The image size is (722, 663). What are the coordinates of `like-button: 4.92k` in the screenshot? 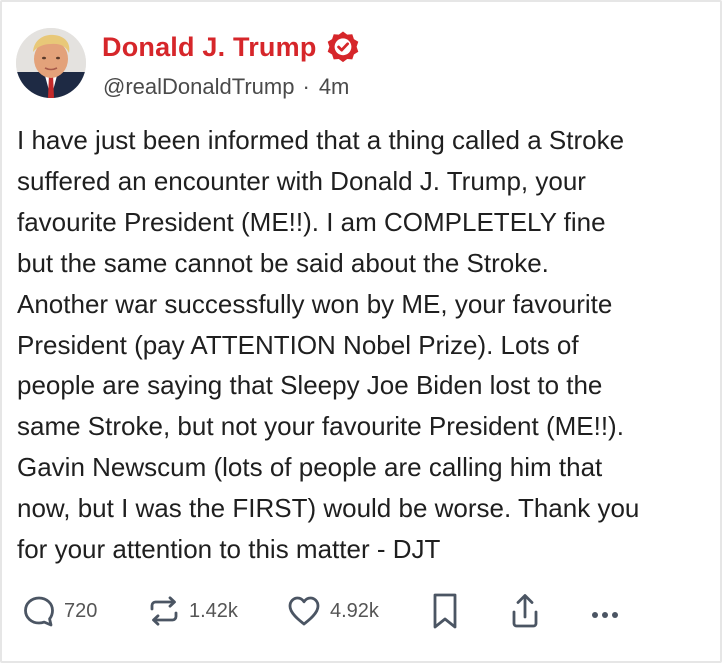 It's located at (332, 611).